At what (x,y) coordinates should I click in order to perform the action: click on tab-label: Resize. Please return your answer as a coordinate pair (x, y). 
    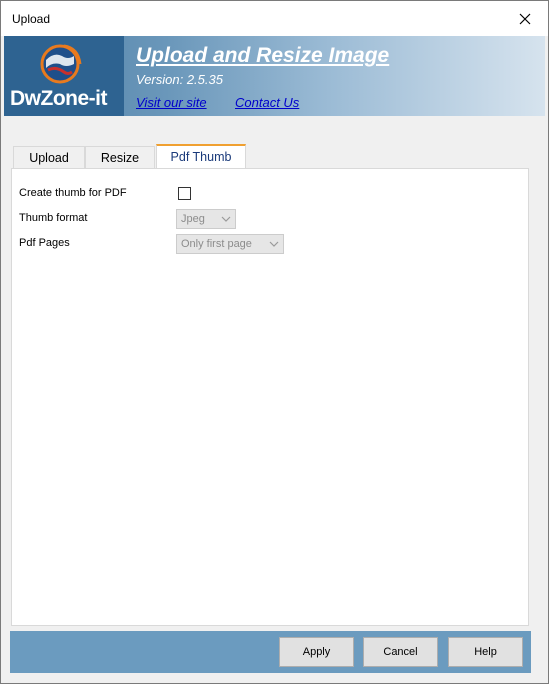
    Looking at the image, I should click on (120, 157).